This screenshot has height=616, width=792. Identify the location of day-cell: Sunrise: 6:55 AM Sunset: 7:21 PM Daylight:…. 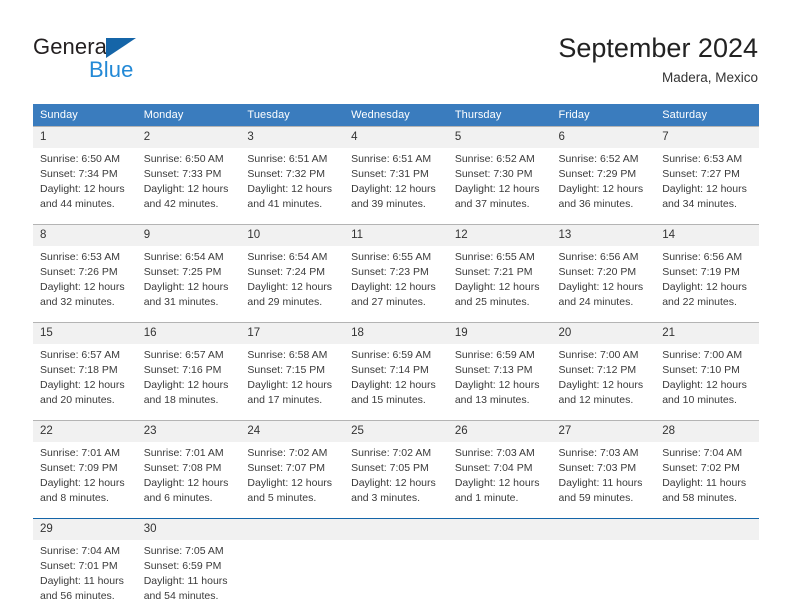
(499, 284).